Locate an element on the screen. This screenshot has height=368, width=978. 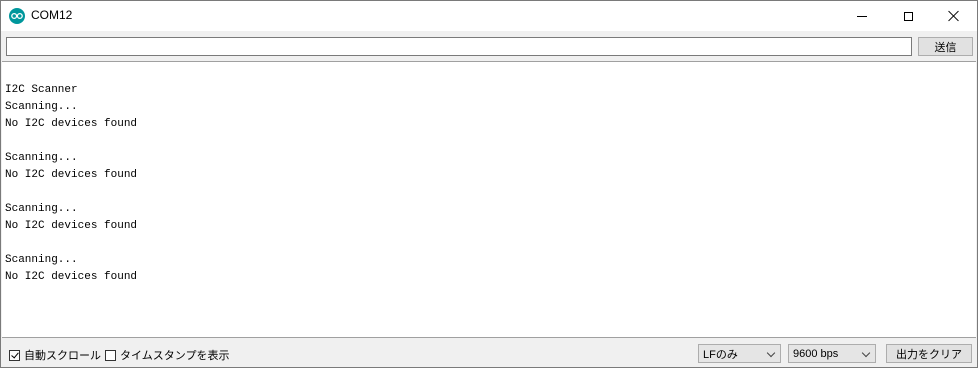
minimize-icon is located at coordinates (862, 16).